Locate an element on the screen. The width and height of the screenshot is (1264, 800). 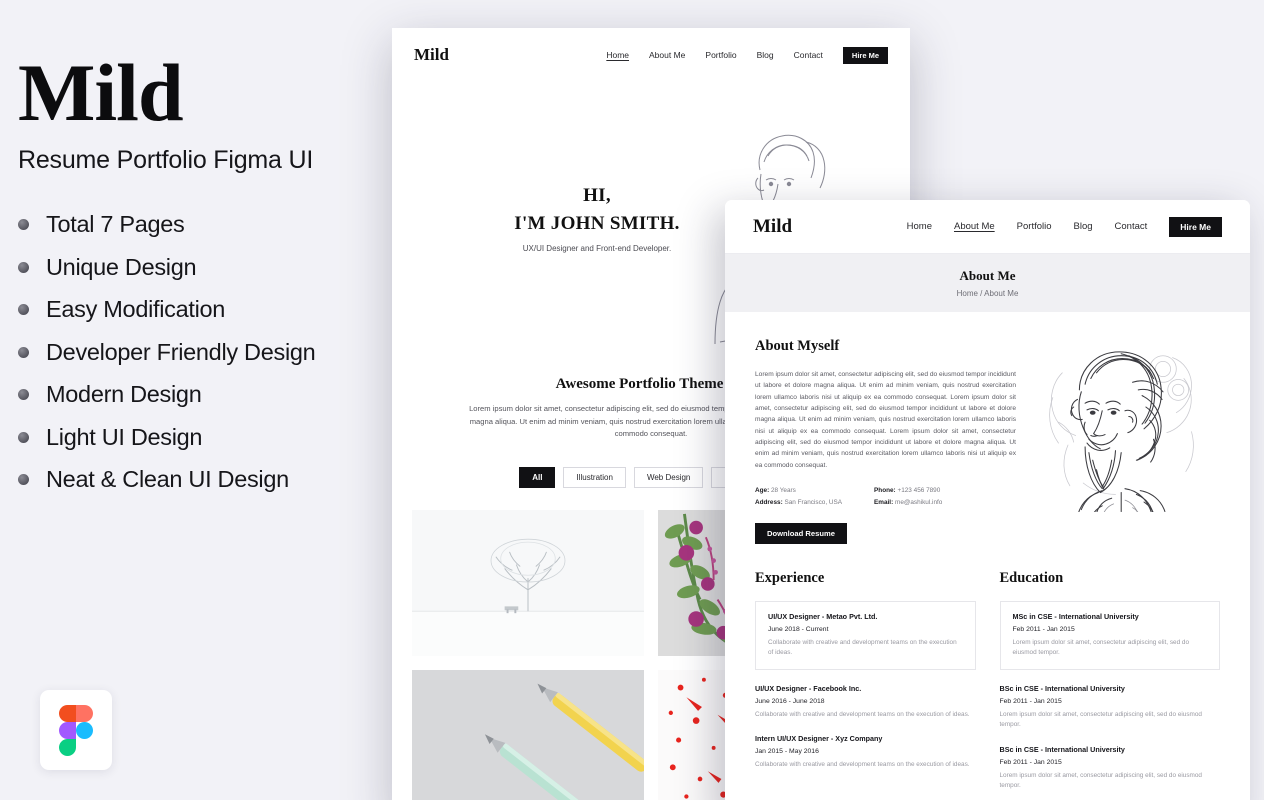
feature-label: Easy Modification is located at coordinates (136, 309).